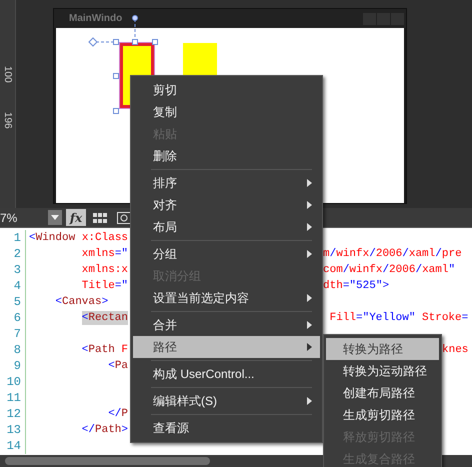 The width and height of the screenshot is (472, 467). I want to click on zoom-level: 7%, so click(22, 217).